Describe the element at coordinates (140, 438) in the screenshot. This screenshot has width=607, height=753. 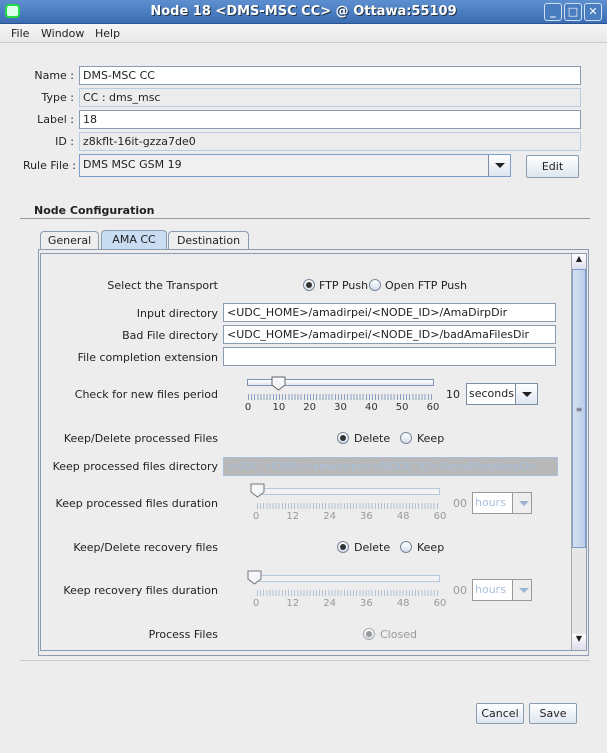
I see `keep-delete-processed-label: Keep/Delete processed Files` at that location.